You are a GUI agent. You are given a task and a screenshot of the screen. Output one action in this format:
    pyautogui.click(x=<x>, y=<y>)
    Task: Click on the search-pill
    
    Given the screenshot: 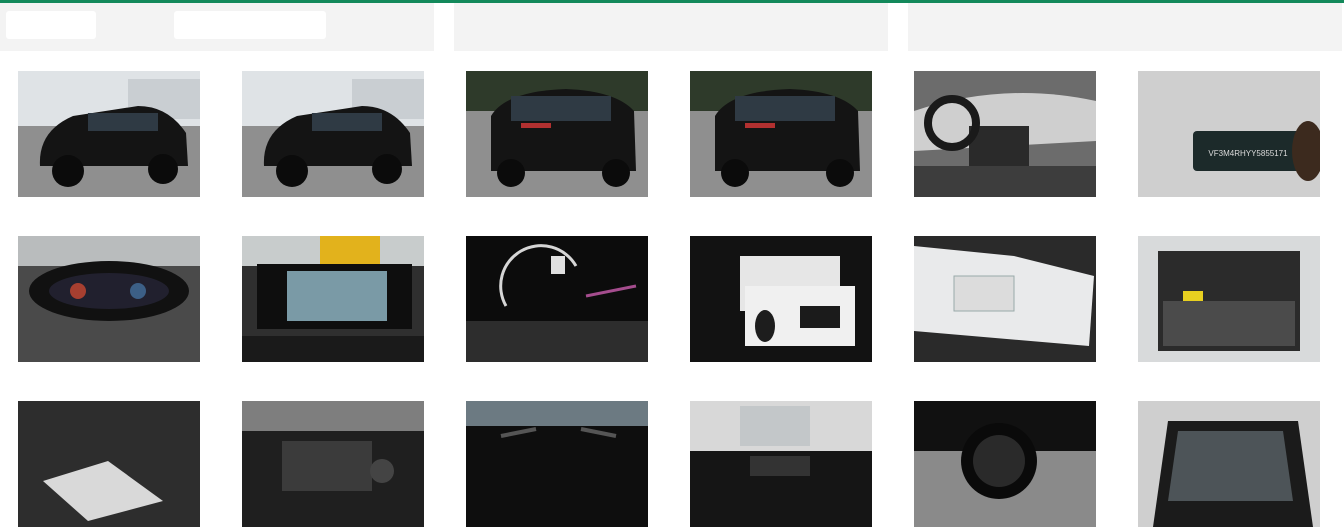 What is the action you would take?
    pyautogui.click(x=250, y=25)
    